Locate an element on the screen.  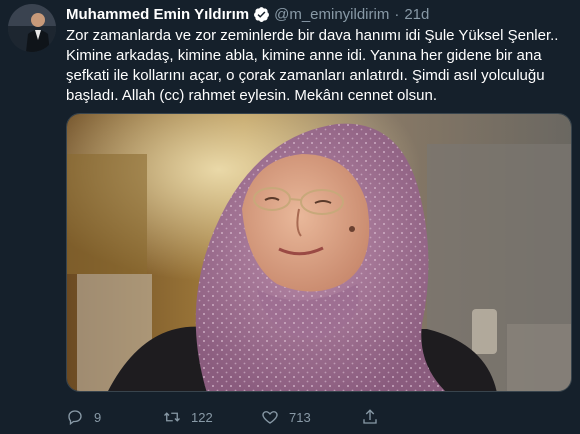
author-avatar is located at coordinates (32, 28).